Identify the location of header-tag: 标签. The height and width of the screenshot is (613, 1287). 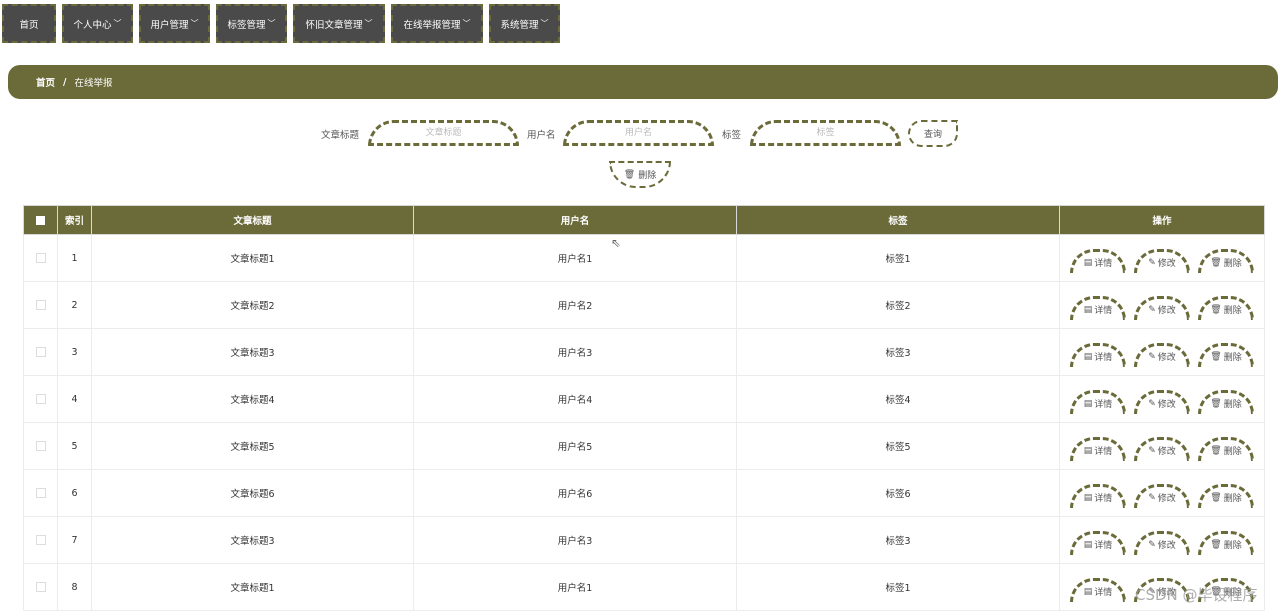
(898, 220).